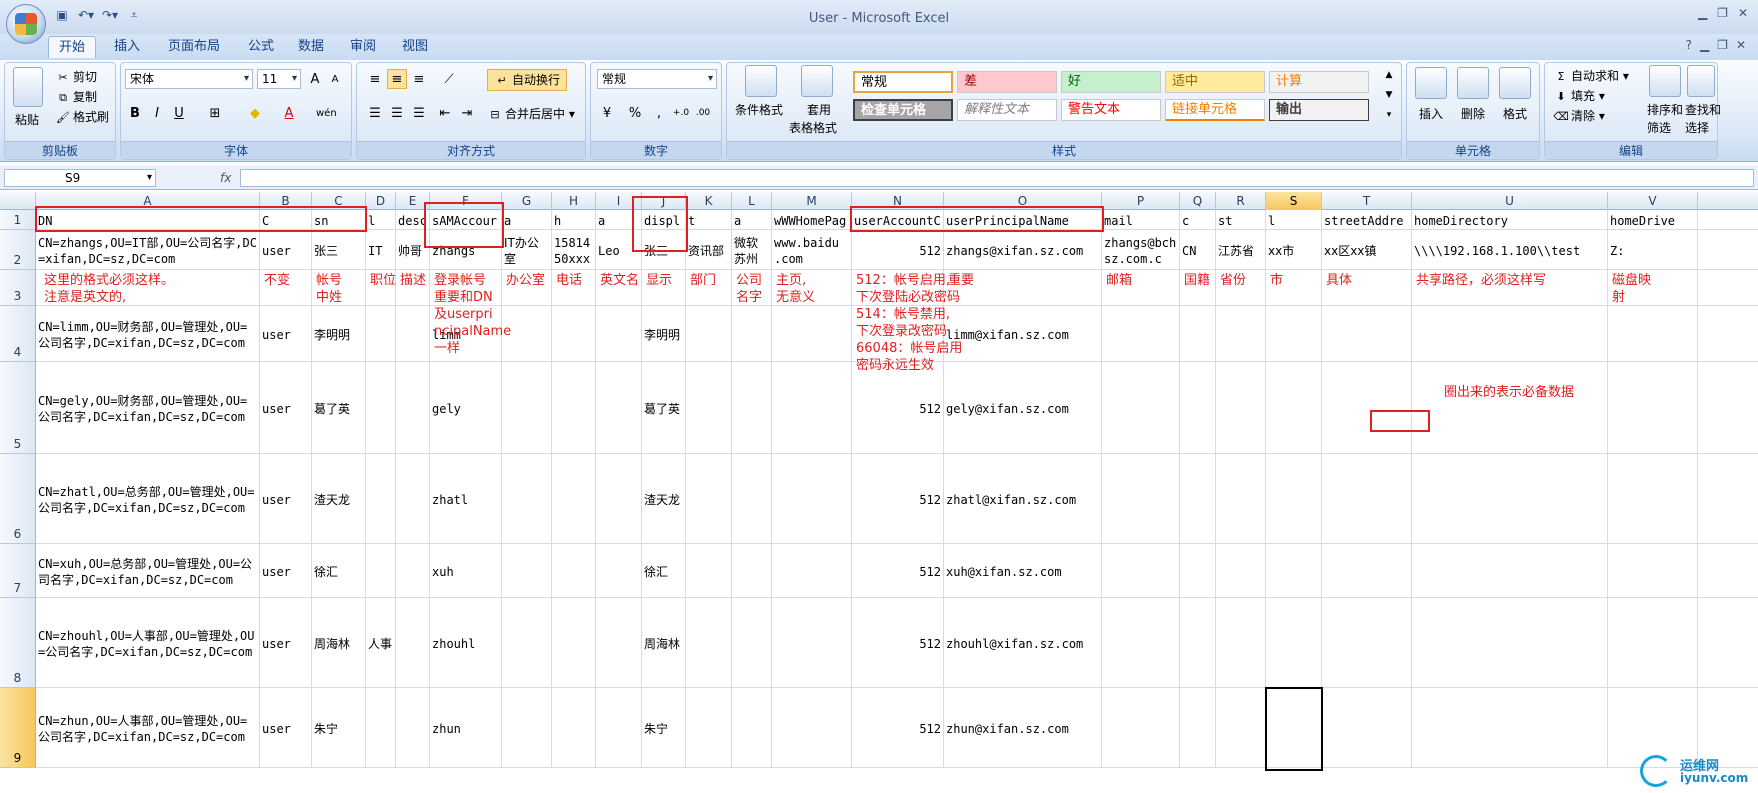  Describe the element at coordinates (1197, 220) in the screenshot. I see `cell-q1: c` at that location.